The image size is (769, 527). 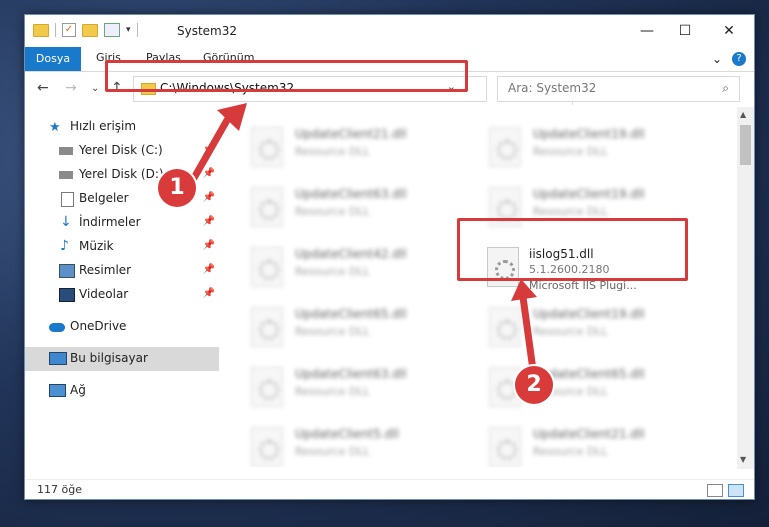 I want to click on list-item: UpdateClient65.dll Resource DLL, so click(x=358, y=328).